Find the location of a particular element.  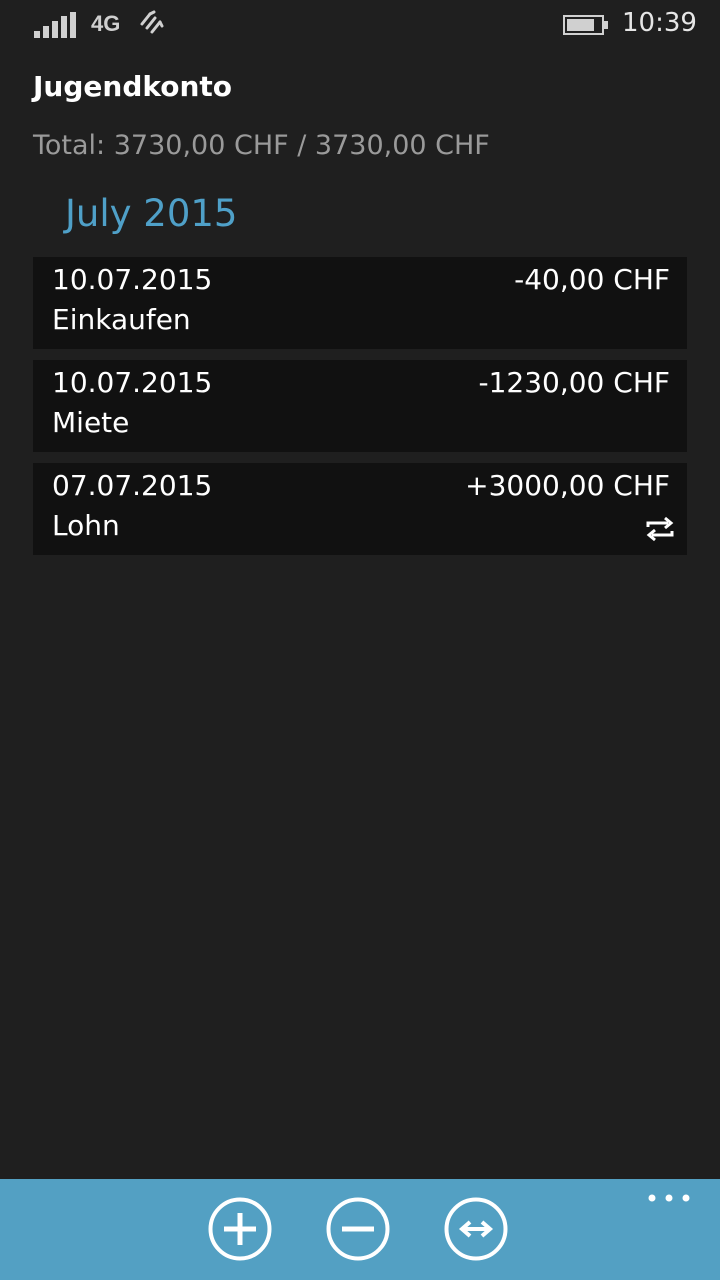

add-icon is located at coordinates (240, 1229).